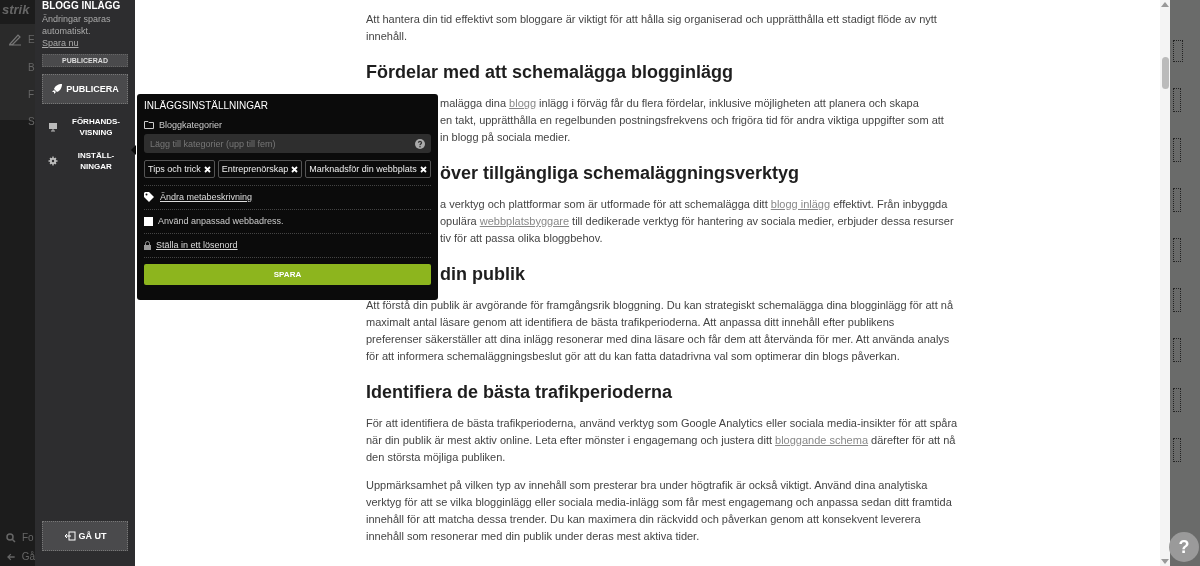 The image size is (1200, 566). What do you see at coordinates (57, 89) in the screenshot?
I see `rocket-icon` at bounding box center [57, 89].